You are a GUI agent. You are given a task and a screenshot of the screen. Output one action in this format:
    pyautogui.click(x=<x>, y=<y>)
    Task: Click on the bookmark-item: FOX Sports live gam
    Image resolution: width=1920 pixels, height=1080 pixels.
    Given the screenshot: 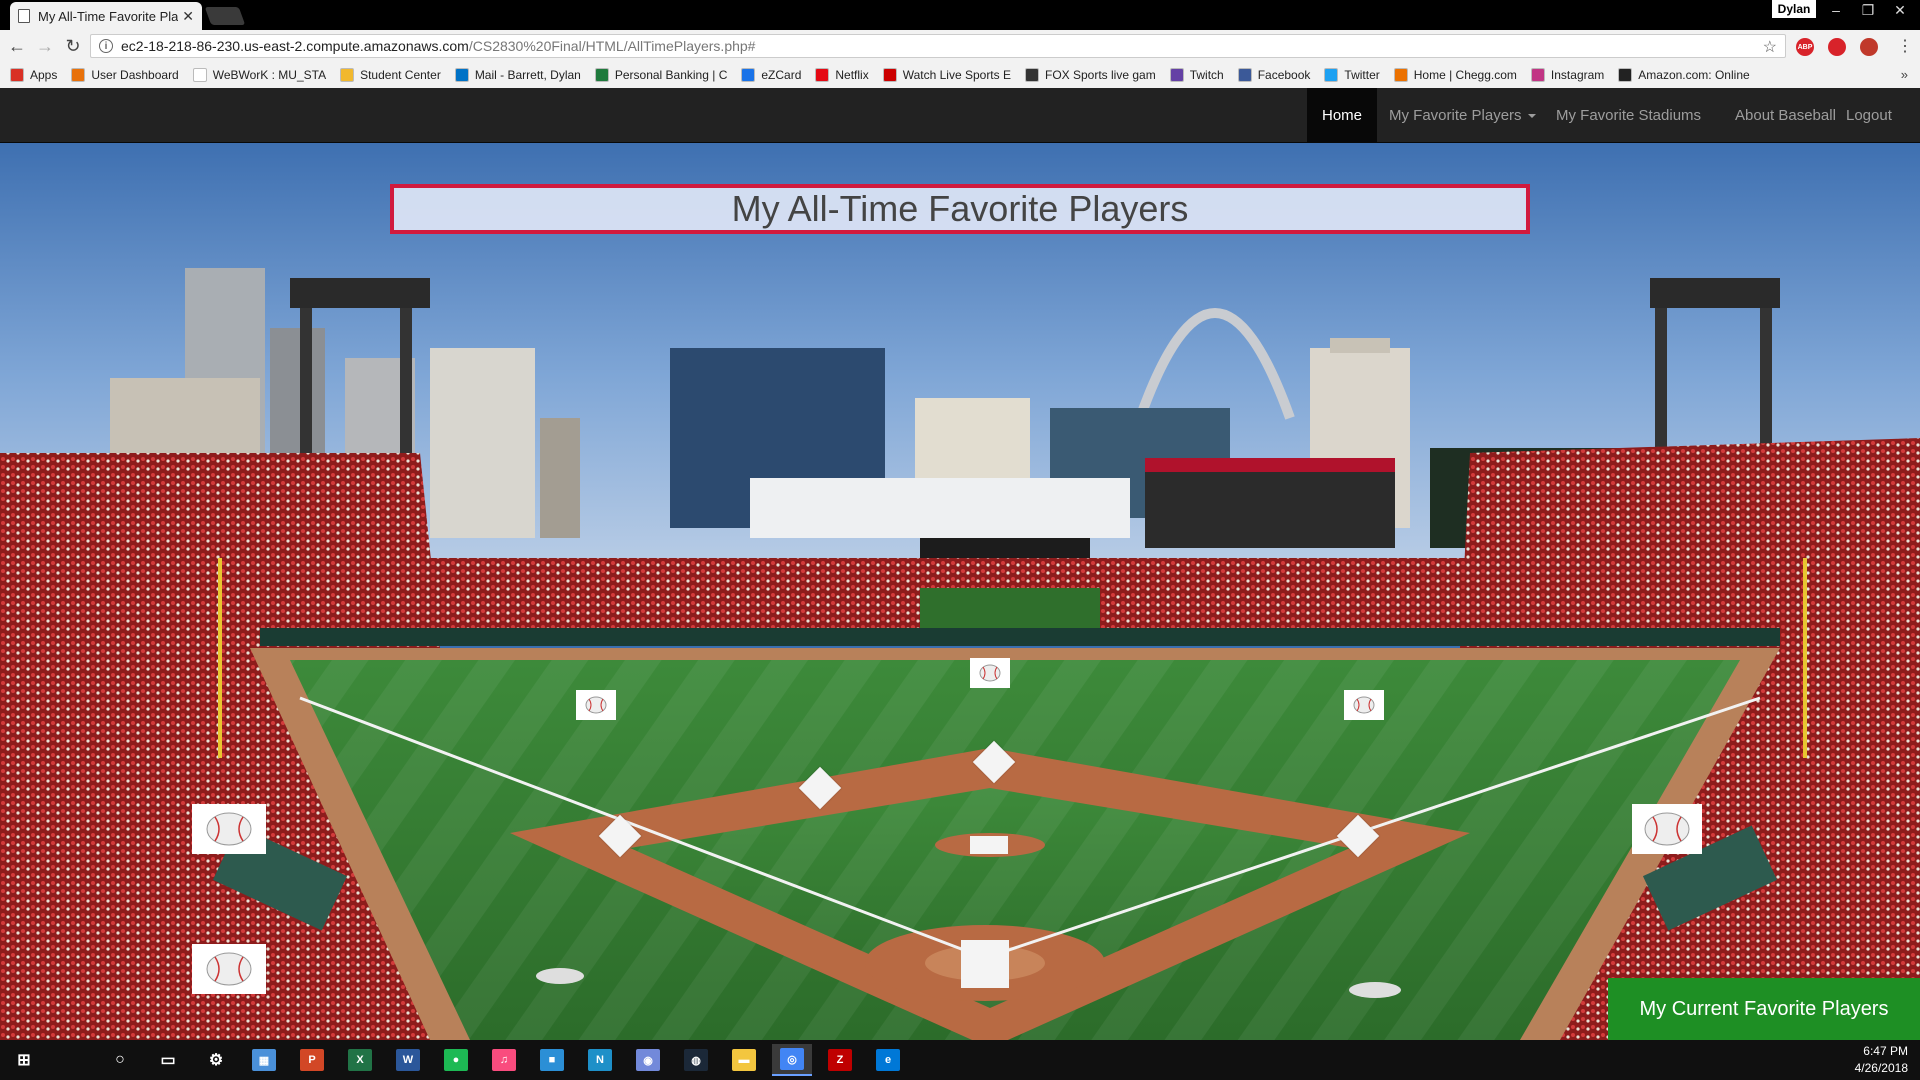 What is the action you would take?
    pyautogui.click(x=1090, y=75)
    